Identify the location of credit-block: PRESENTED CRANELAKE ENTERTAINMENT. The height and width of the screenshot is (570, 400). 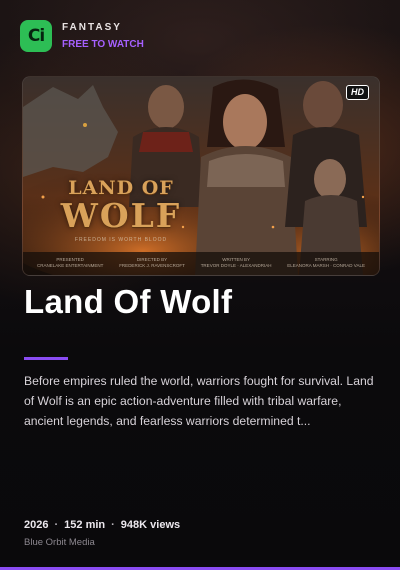
(70, 263).